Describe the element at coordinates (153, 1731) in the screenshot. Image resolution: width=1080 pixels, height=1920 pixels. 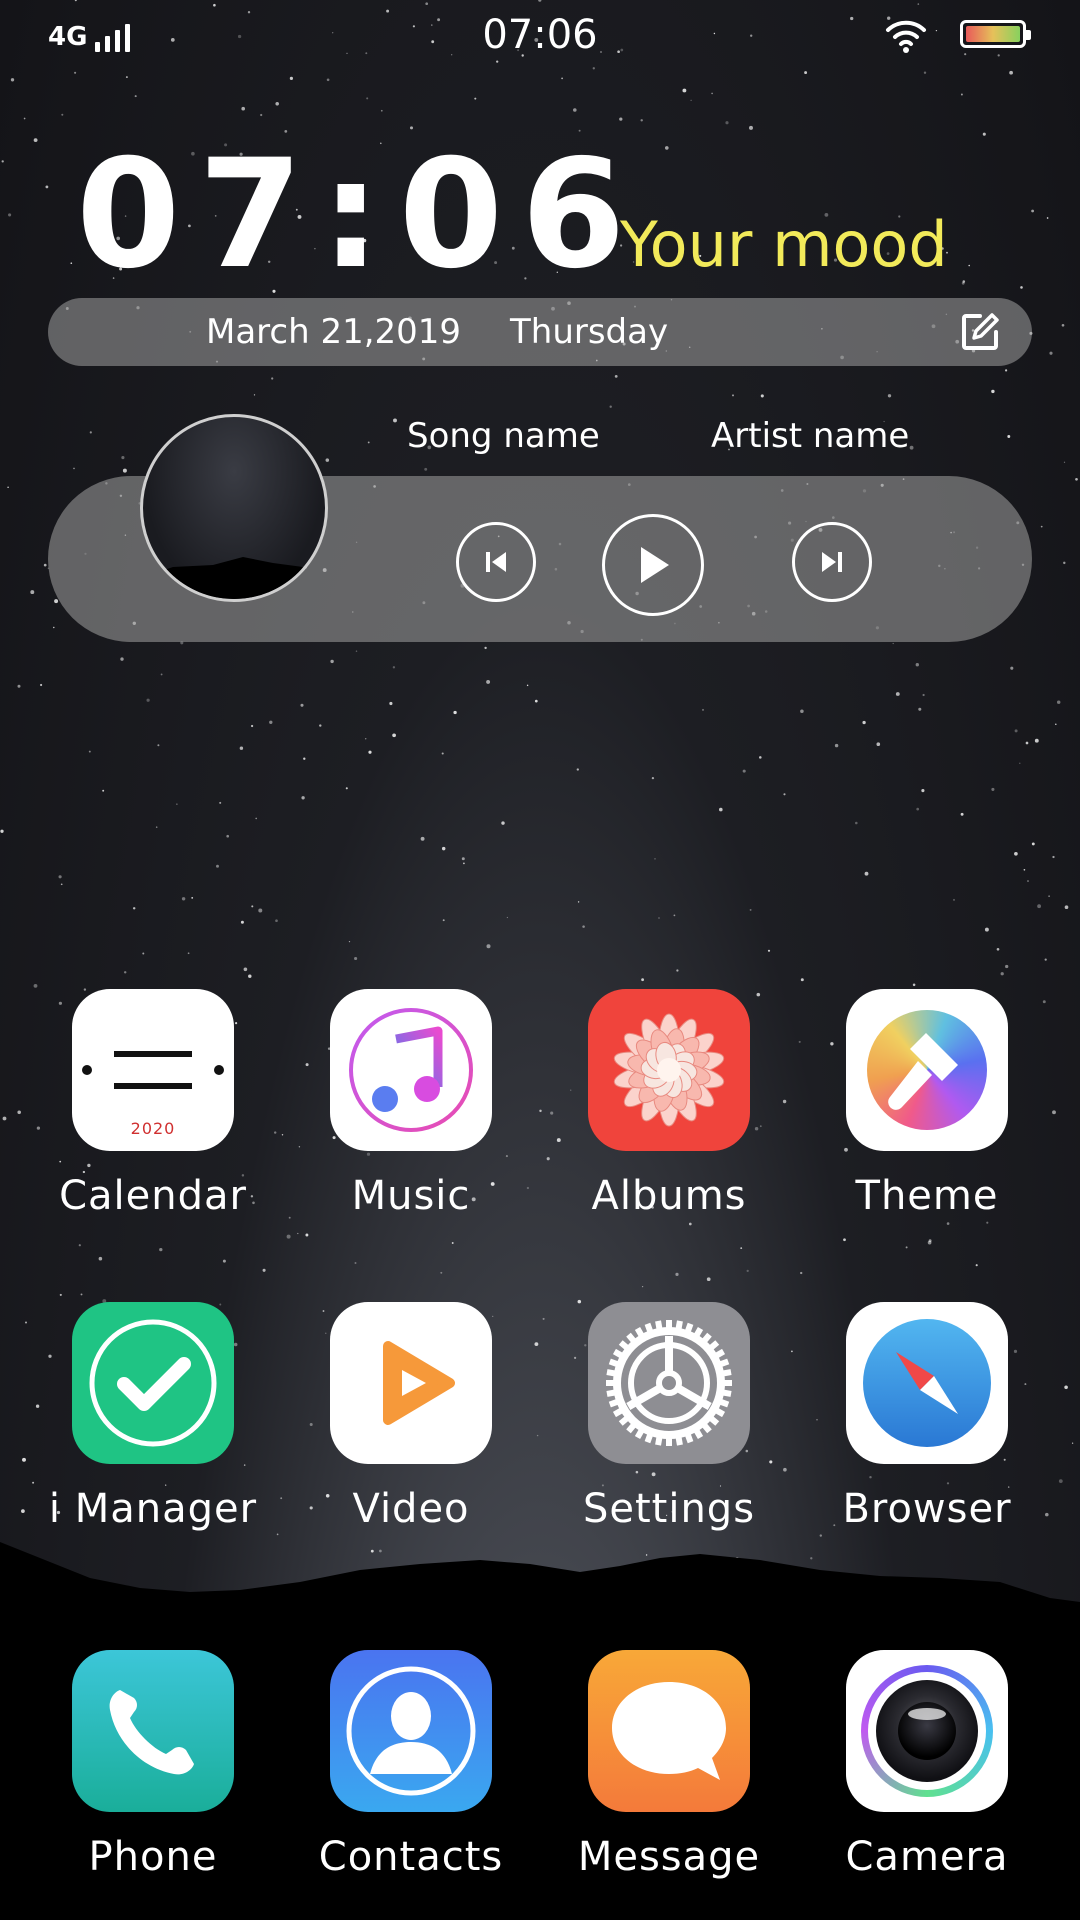
I see `phone-icon` at that location.